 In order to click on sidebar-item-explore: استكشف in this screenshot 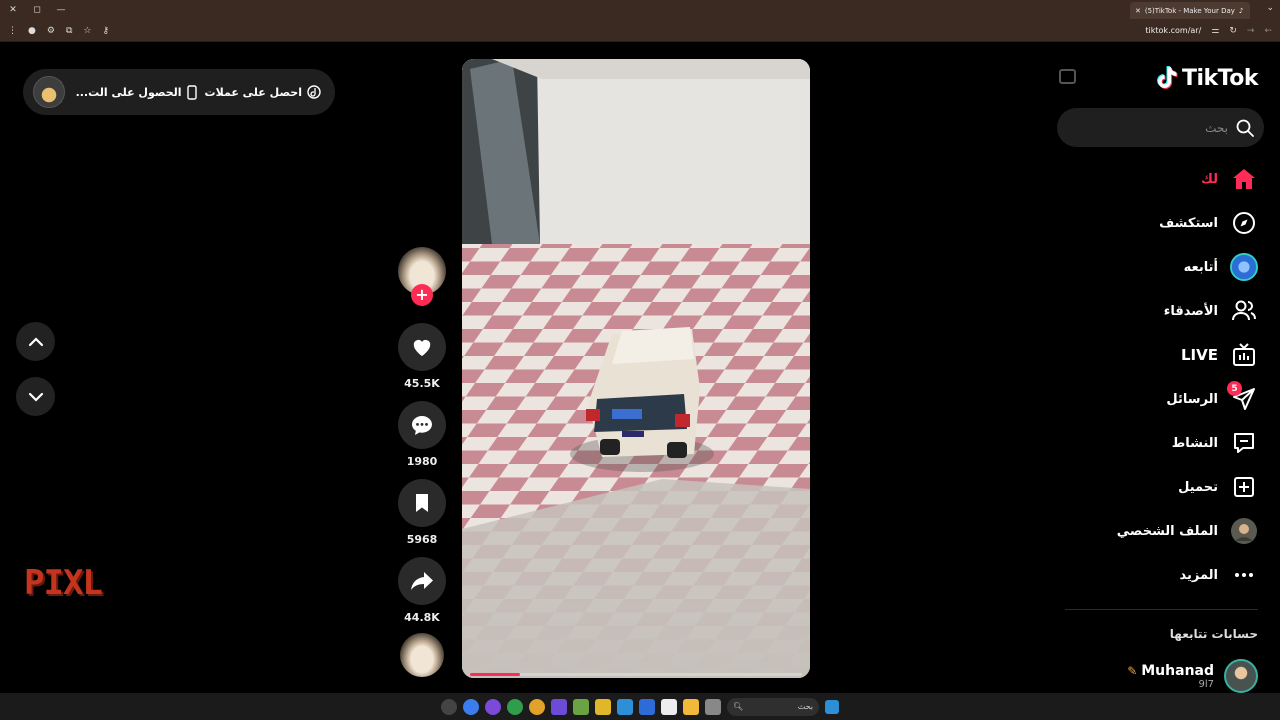, I will do `click(1208, 223)`.